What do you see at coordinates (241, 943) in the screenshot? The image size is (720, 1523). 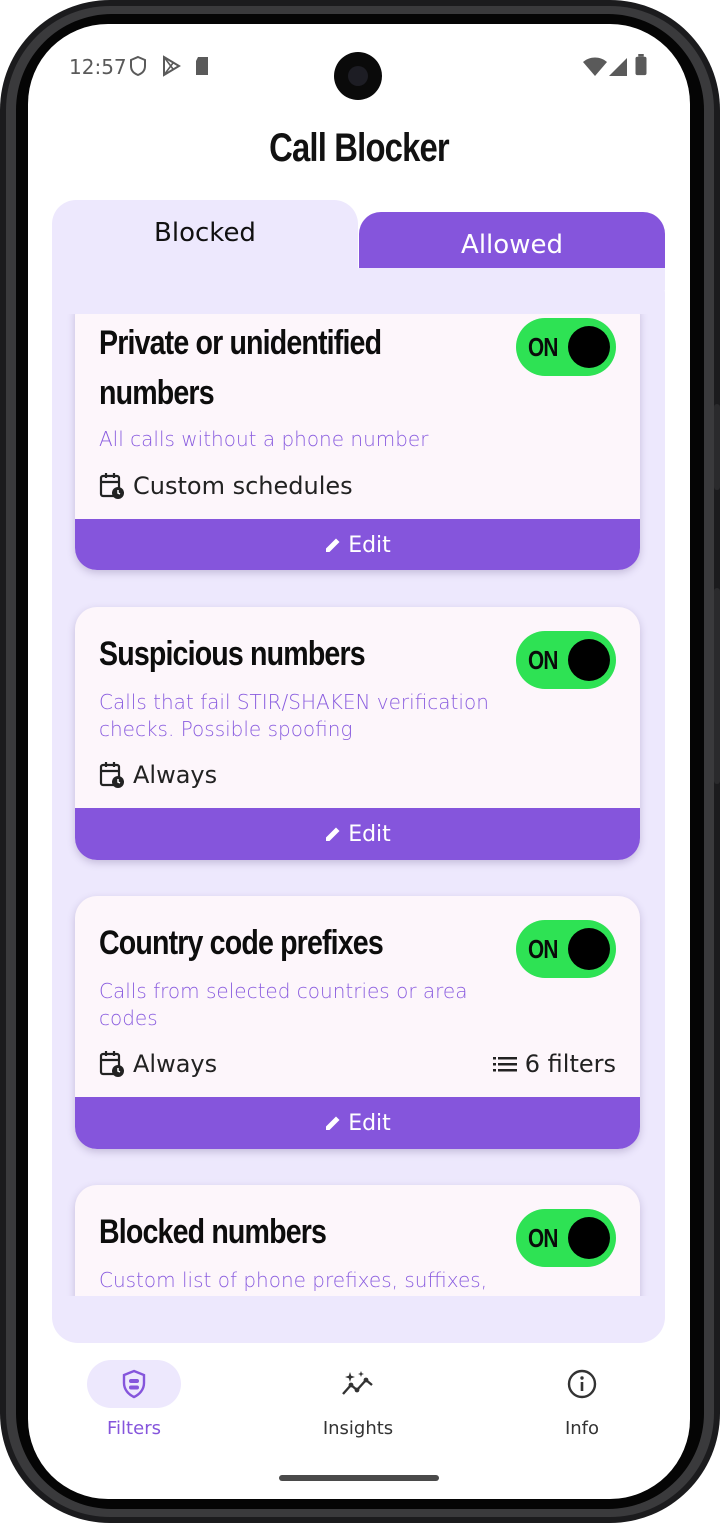 I see `card-title: Country code prefixes` at bounding box center [241, 943].